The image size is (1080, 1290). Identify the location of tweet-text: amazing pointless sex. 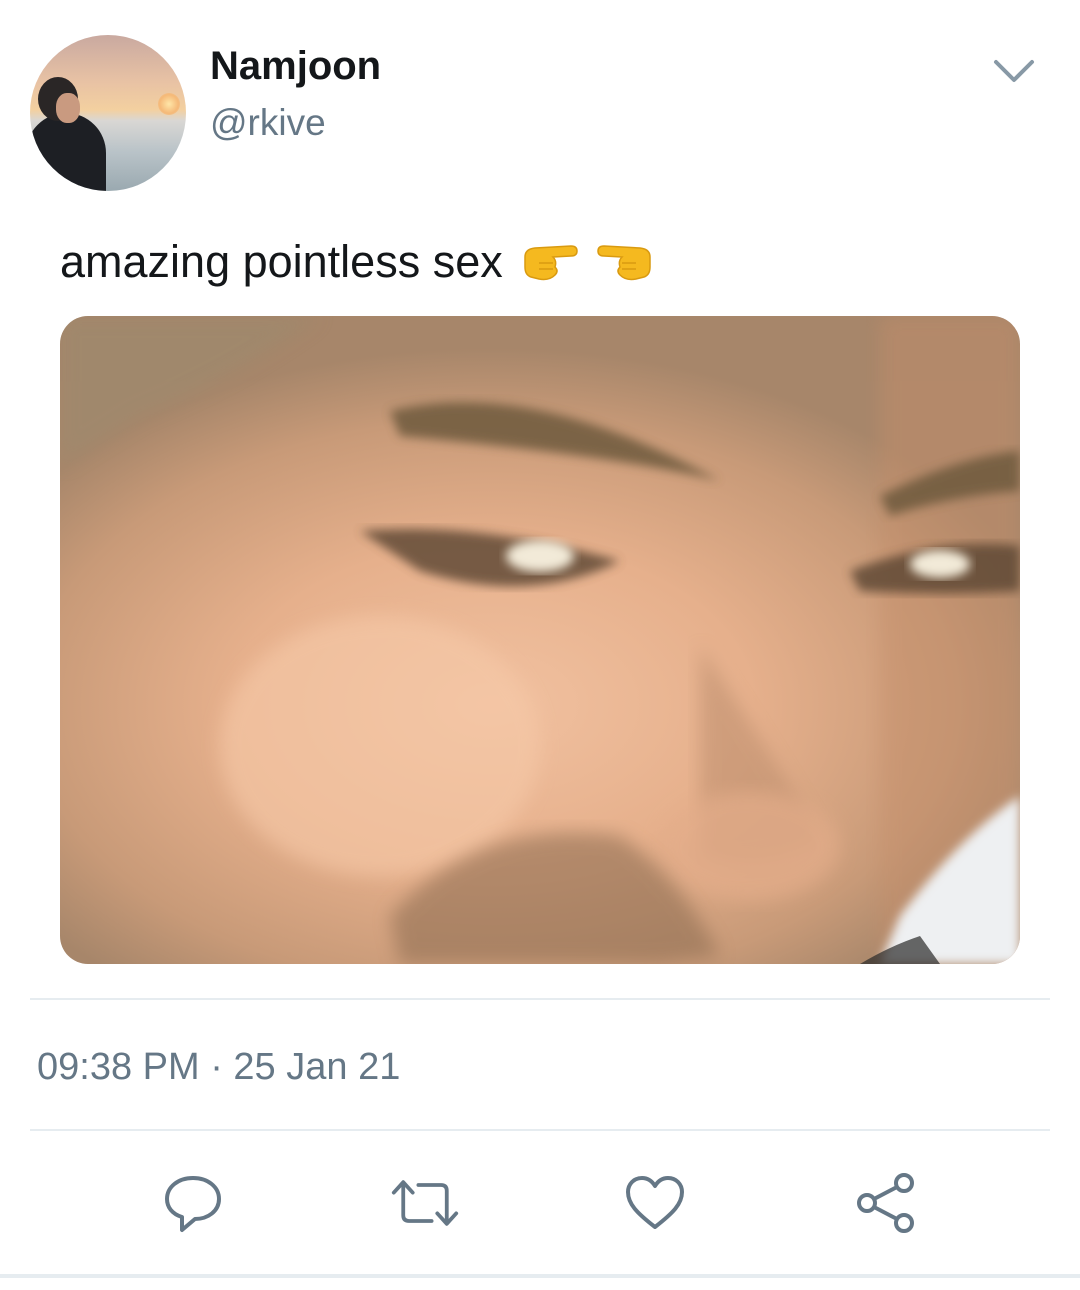
(358, 262).